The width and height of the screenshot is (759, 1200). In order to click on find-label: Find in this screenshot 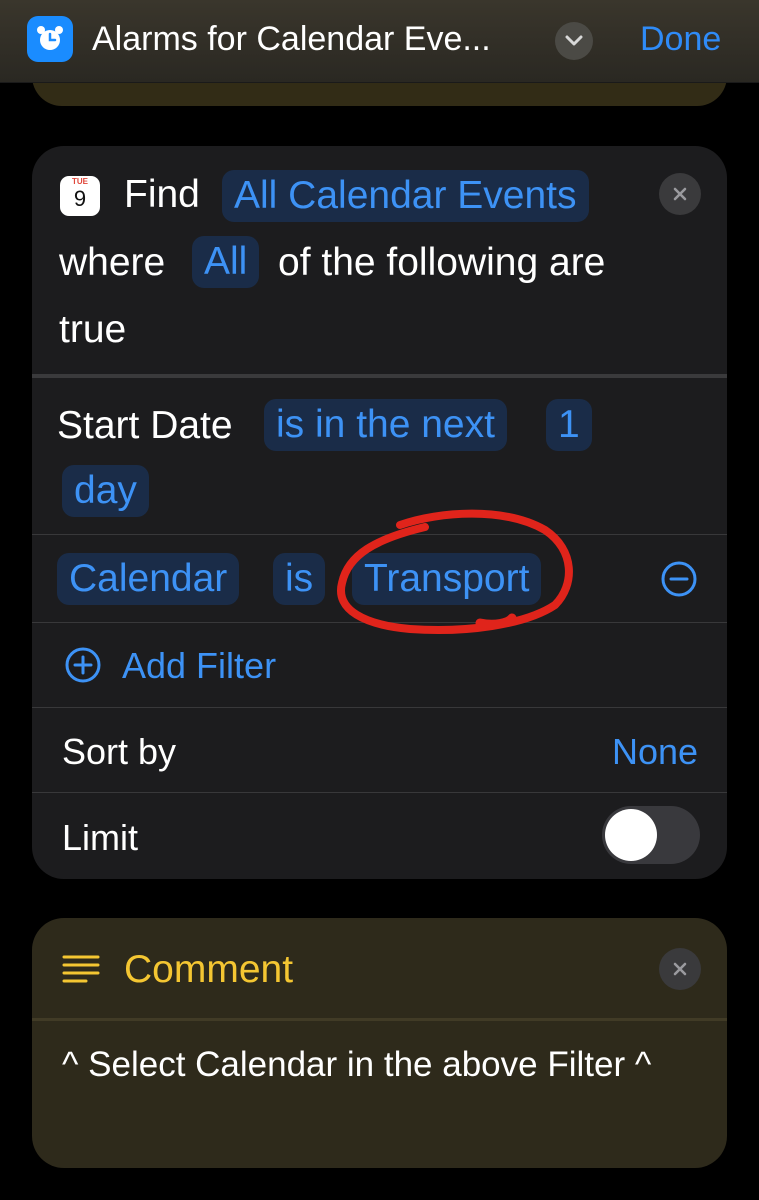, I will do `click(162, 194)`.